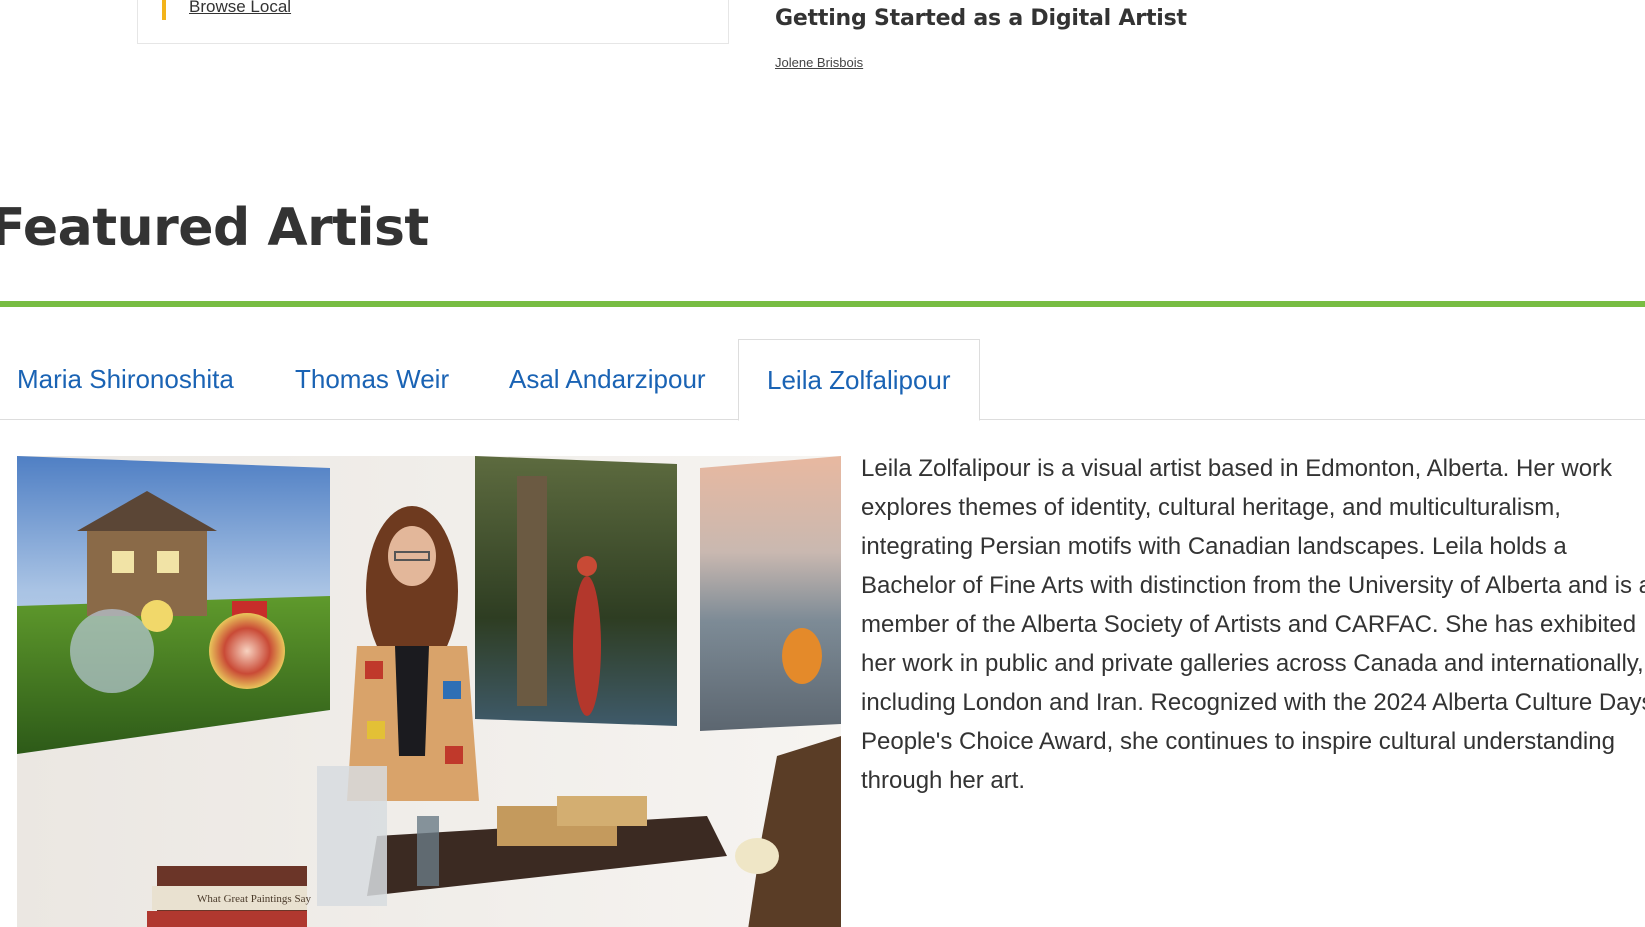 This screenshot has width=1645, height=927. I want to click on section-divider, so click(822, 304).